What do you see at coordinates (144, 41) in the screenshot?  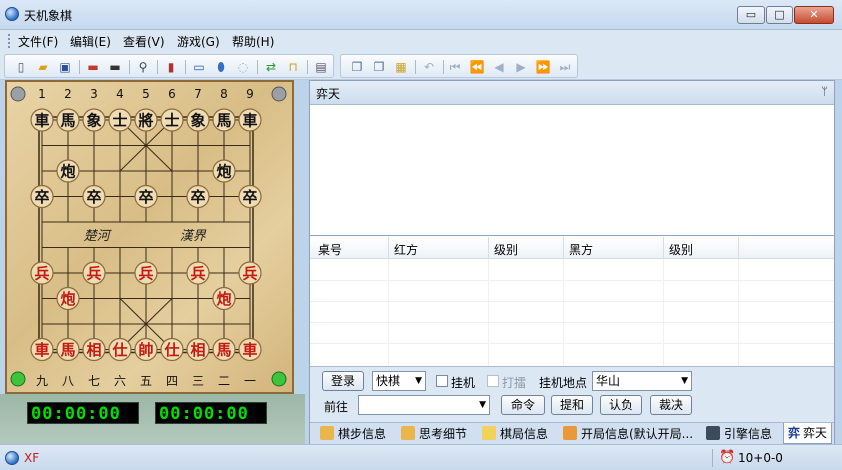 I see `menu-view: 查看(V)` at bounding box center [144, 41].